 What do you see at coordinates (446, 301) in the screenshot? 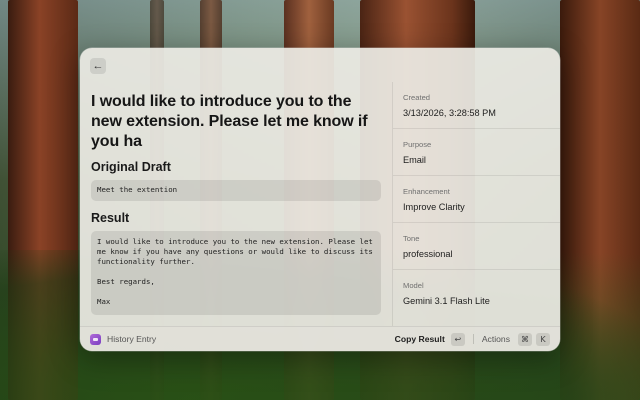
I see `detail-value: Gemini 3.1 Flash Lite` at bounding box center [446, 301].